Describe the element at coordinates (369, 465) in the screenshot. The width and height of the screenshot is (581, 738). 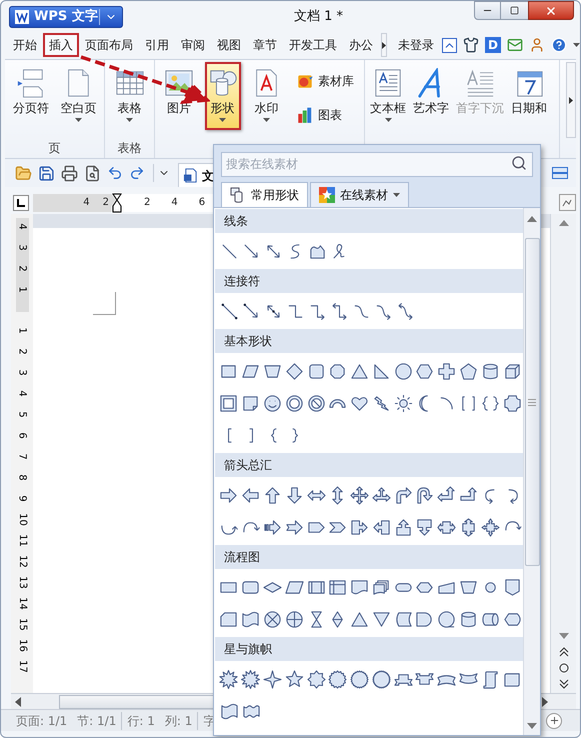
I see `section-header: 箭头总汇` at that location.